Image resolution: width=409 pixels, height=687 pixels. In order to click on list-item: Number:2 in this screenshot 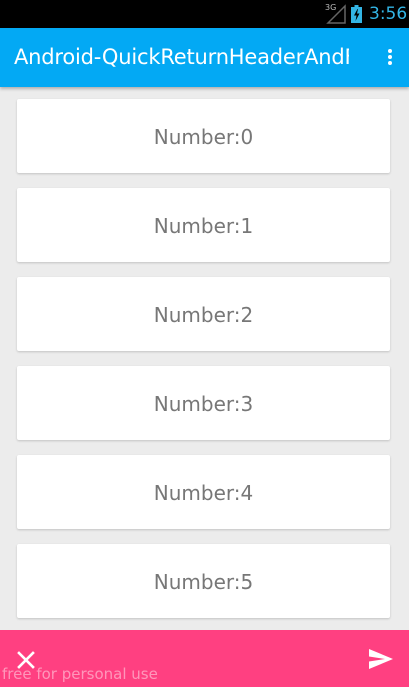, I will do `click(203, 314)`.